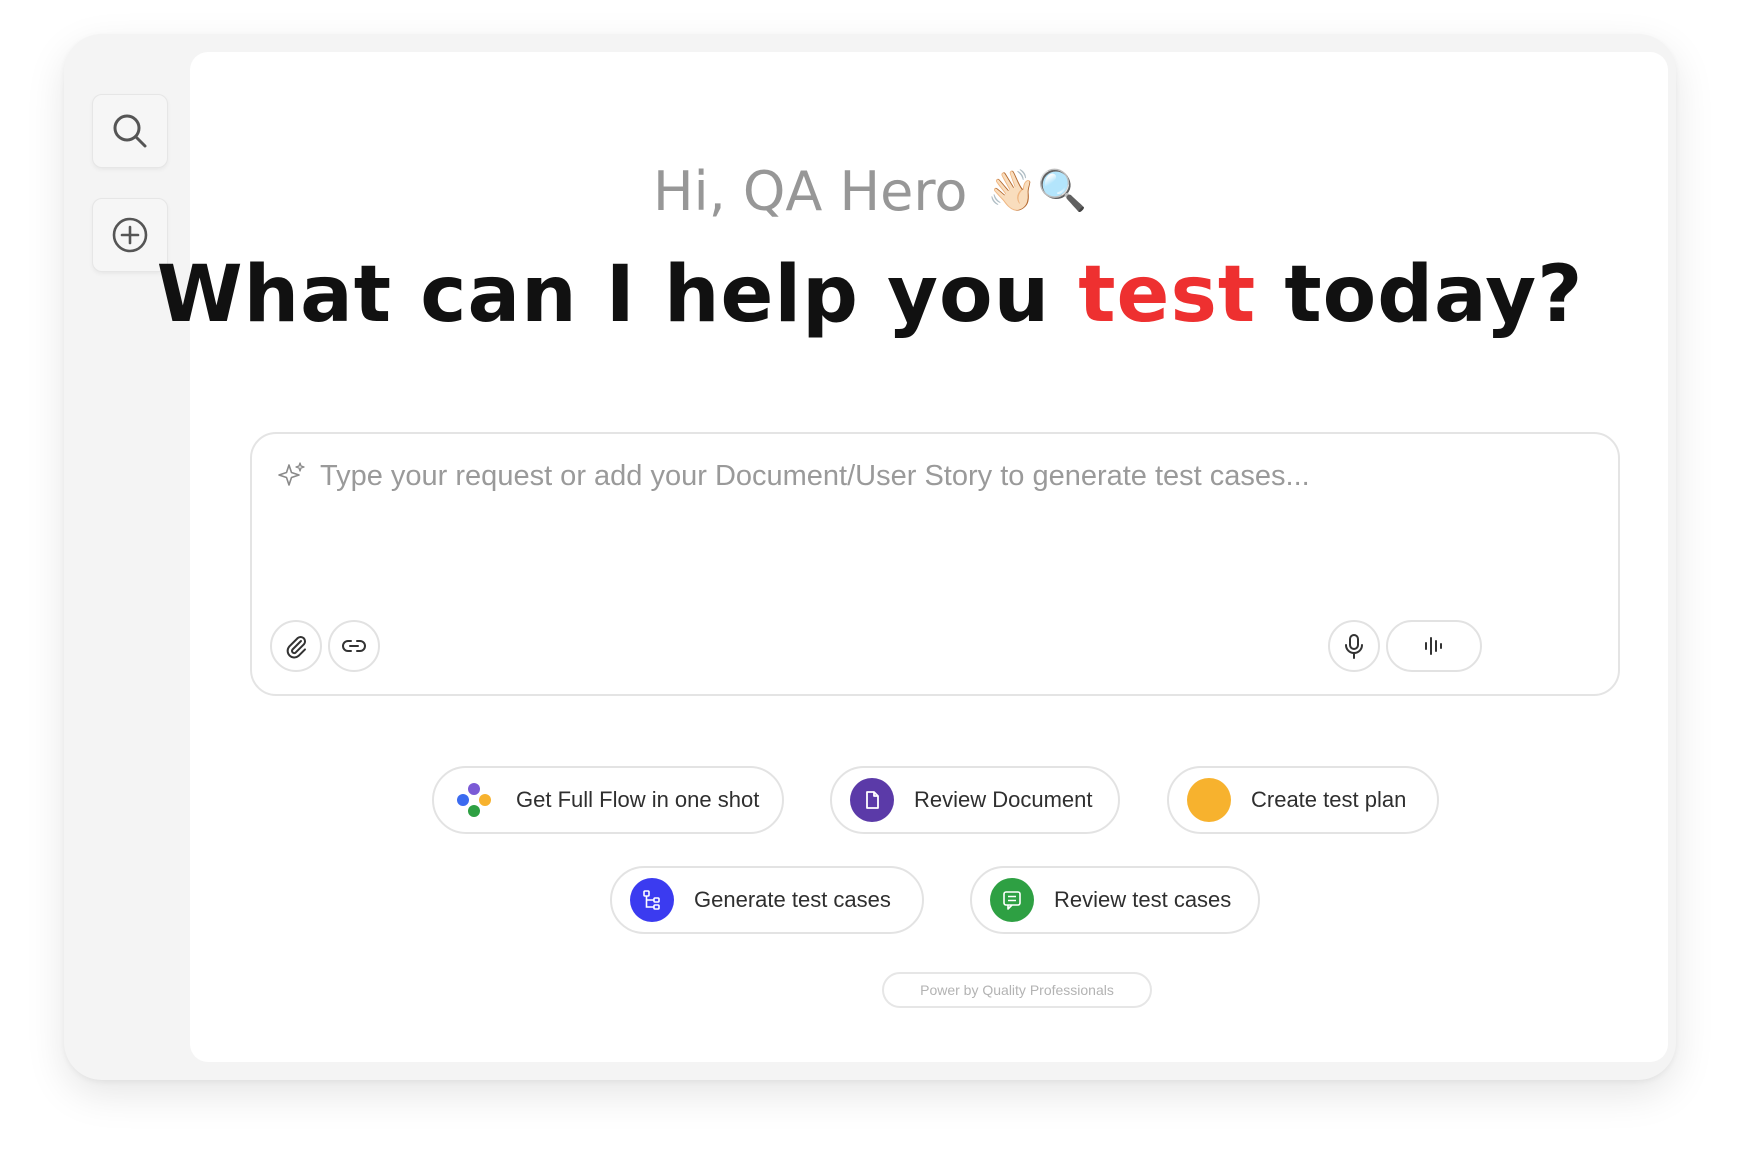 This screenshot has width=1740, height=1168. Describe the element at coordinates (792, 899) in the screenshot. I see `chip-label: Generate test cases` at that location.